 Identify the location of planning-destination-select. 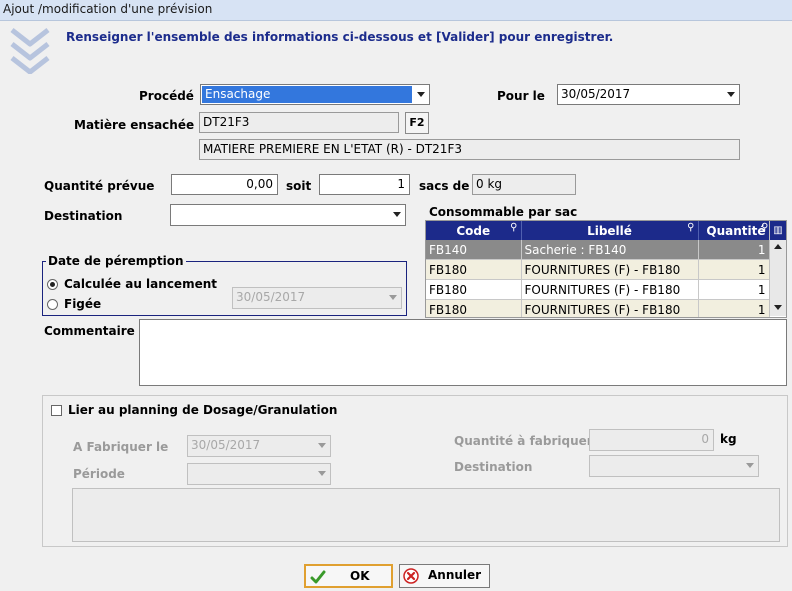
(674, 466).